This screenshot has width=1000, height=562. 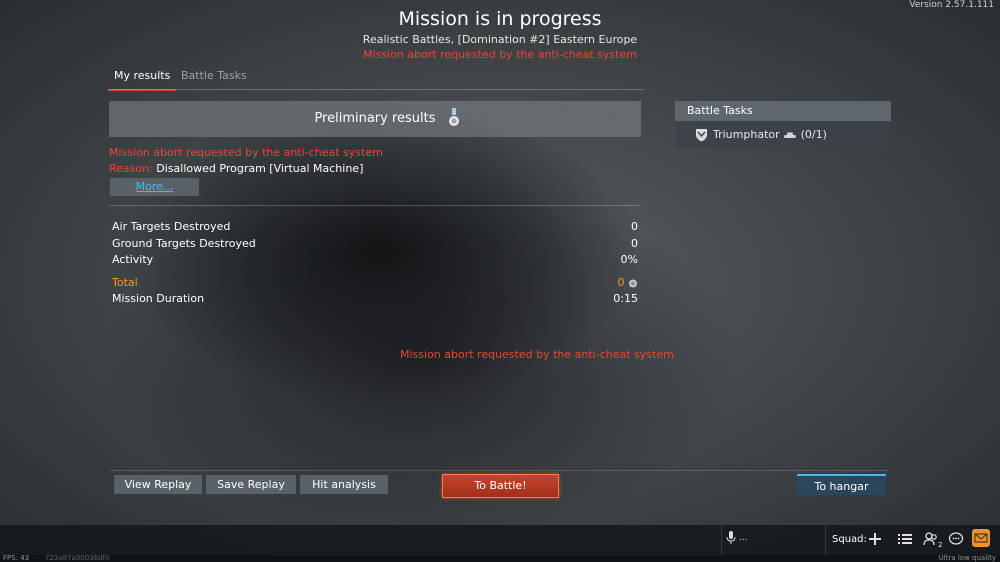 What do you see at coordinates (499, 470) in the screenshot?
I see `footer-divider` at bounding box center [499, 470].